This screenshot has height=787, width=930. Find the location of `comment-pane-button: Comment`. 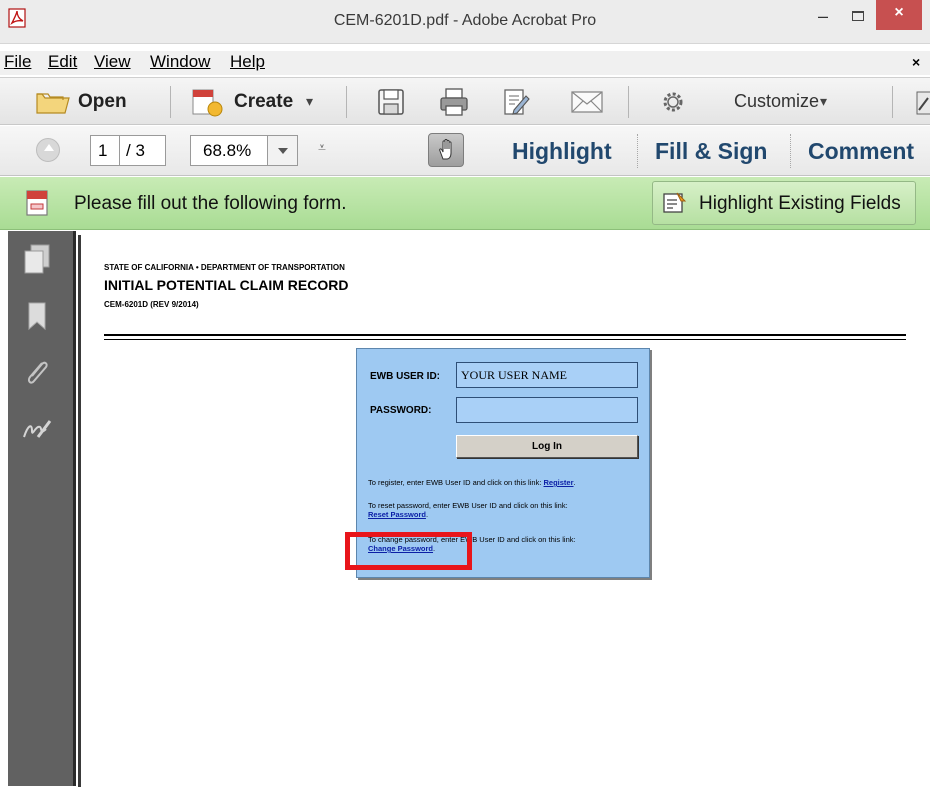

comment-pane-button: Comment is located at coordinates (861, 151).